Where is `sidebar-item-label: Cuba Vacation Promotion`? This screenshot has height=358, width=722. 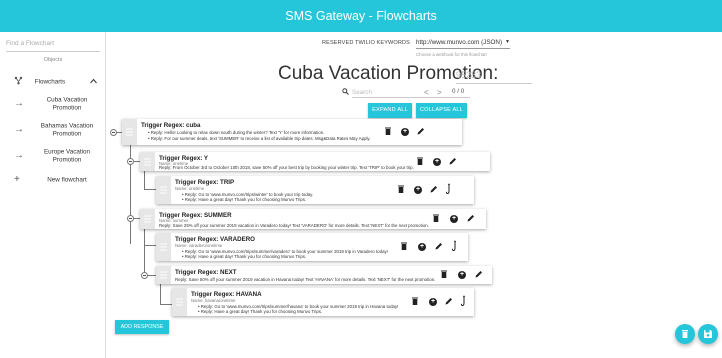 sidebar-item-label: Cuba Vacation Promotion is located at coordinates (67, 104).